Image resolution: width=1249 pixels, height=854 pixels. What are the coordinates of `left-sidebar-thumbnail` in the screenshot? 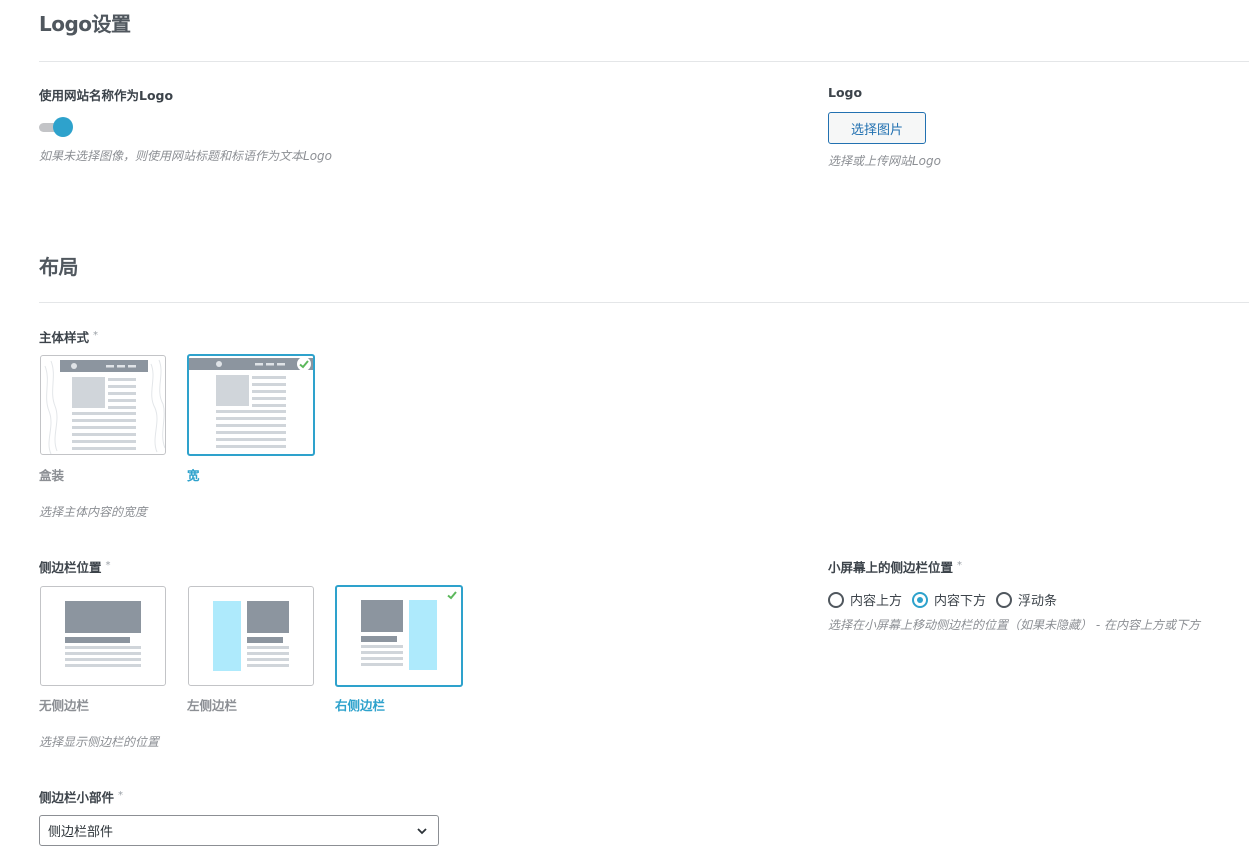 It's located at (251, 636).